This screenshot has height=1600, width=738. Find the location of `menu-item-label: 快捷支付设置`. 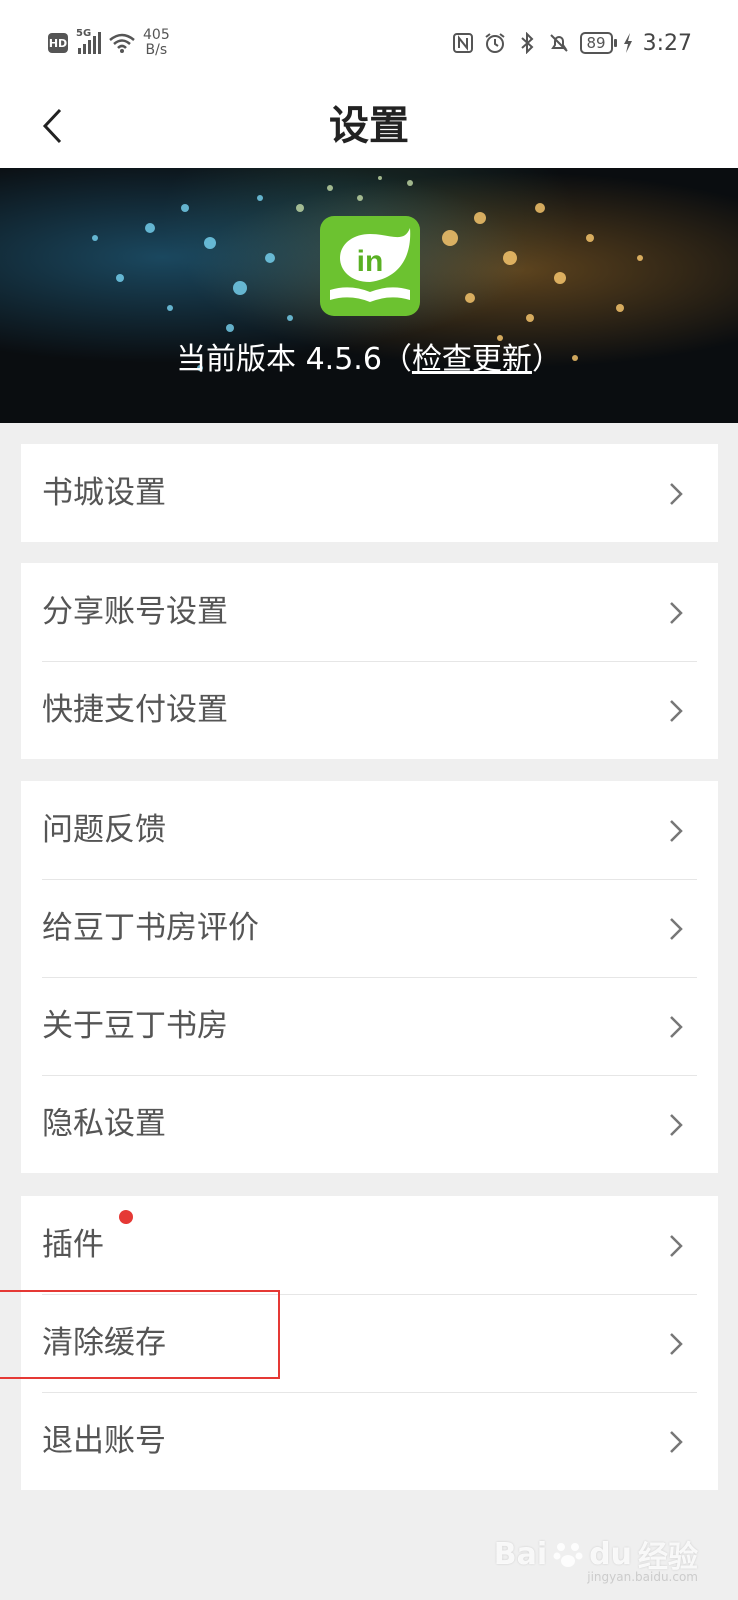

menu-item-label: 快捷支付设置 is located at coordinates (135, 710).